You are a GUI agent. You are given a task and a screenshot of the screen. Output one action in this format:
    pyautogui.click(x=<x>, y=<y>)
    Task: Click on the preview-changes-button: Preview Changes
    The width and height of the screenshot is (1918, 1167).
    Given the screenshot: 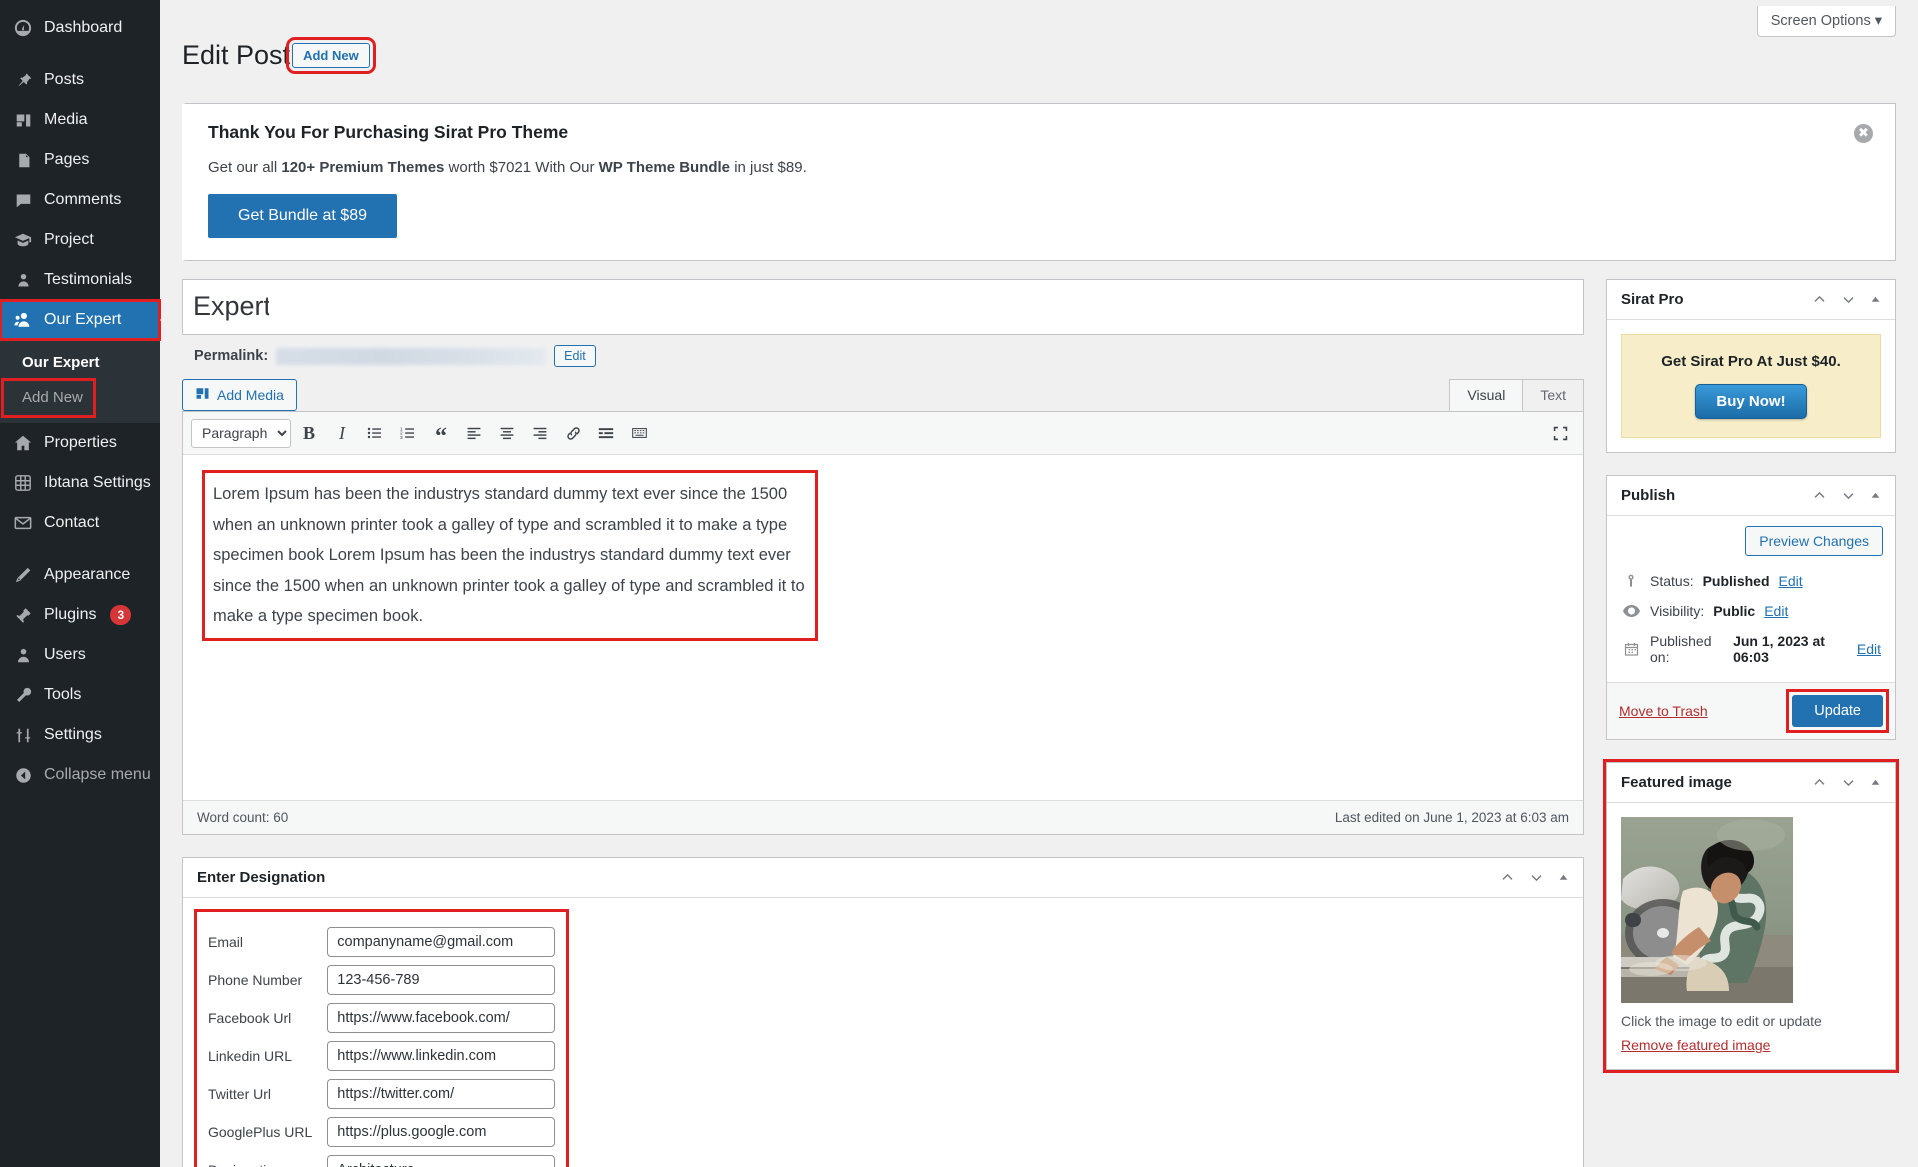 What is the action you would take?
    pyautogui.click(x=1814, y=541)
    